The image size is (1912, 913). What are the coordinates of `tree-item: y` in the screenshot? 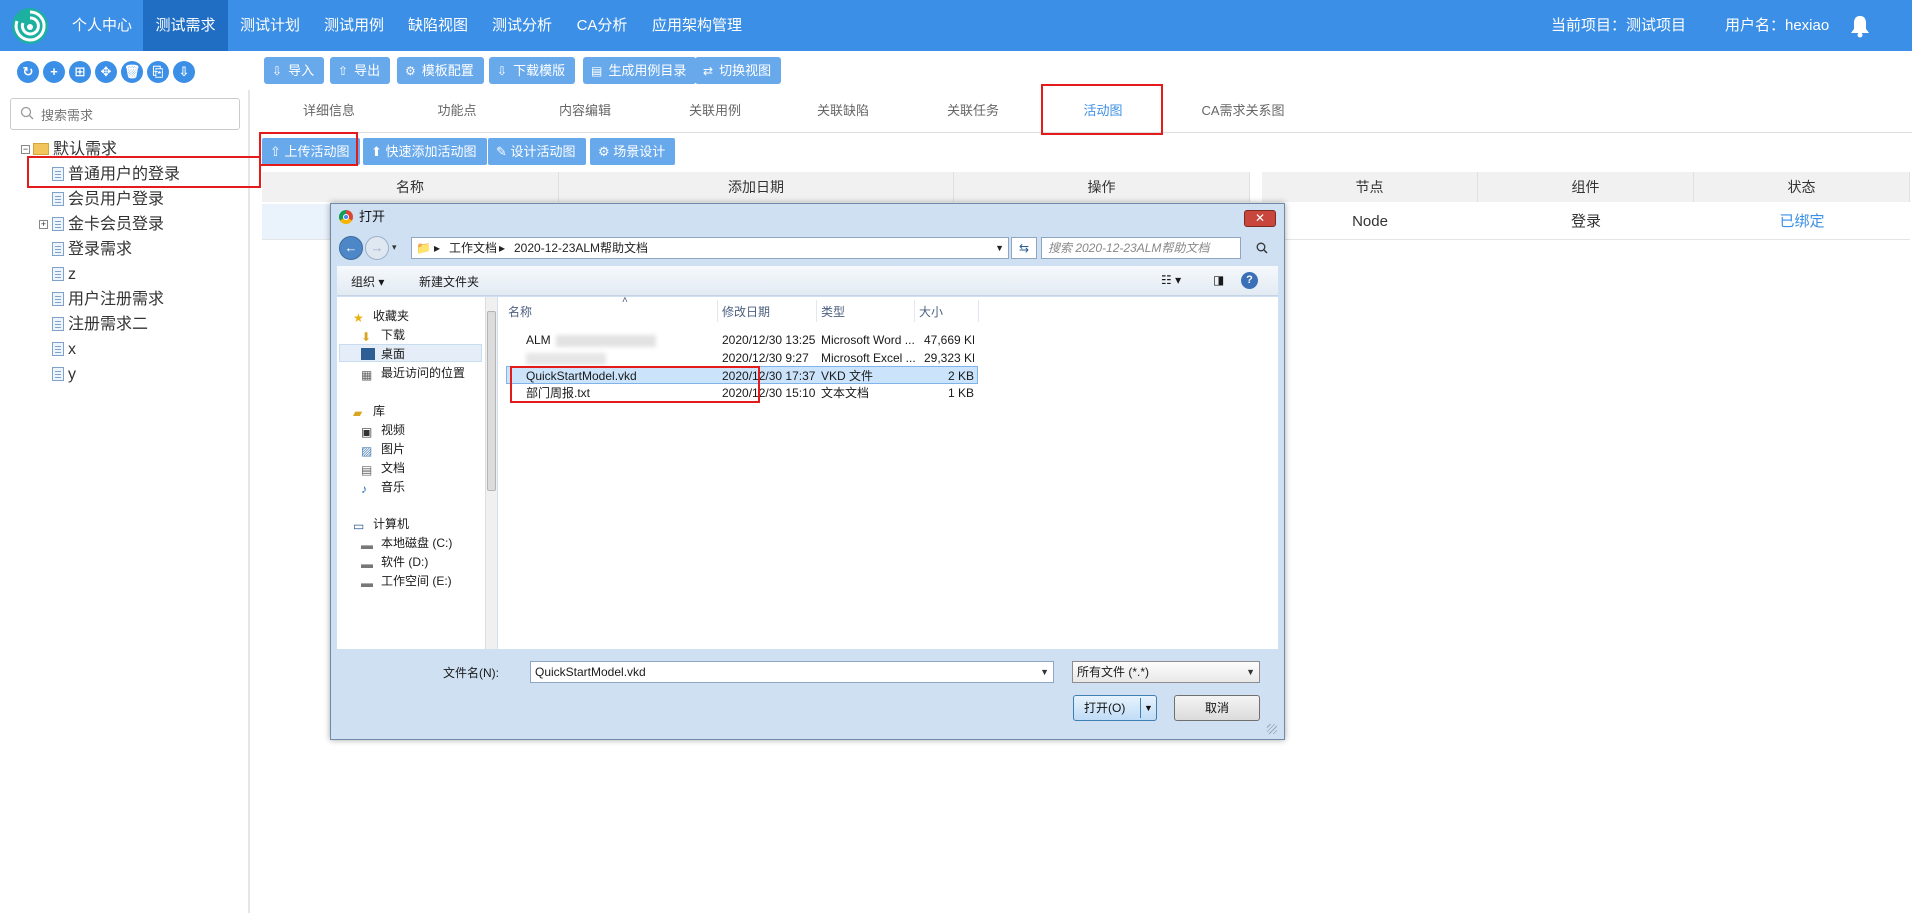 It's located at (64, 375).